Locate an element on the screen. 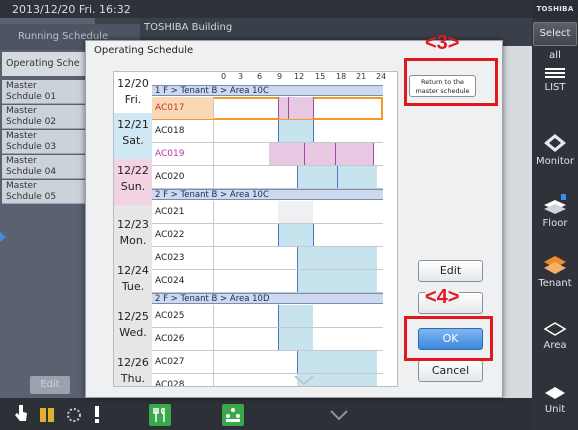 Image resolution: width=578 pixels, height=430 pixels. scroll-down-icon is located at coordinates (304, 380).